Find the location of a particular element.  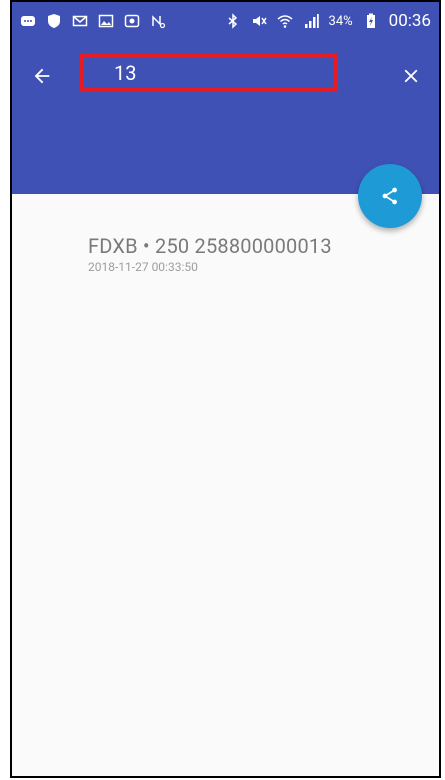

system-icons: 34% 00:36 is located at coordinates (328, 21).